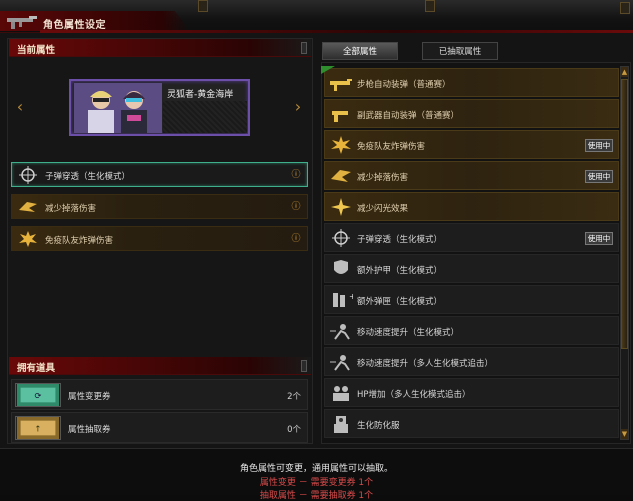 The width and height of the screenshot is (633, 501). Describe the element at coordinates (460, 51) in the screenshot. I see `tab-extracted-attributes: 已抽取属性` at that location.